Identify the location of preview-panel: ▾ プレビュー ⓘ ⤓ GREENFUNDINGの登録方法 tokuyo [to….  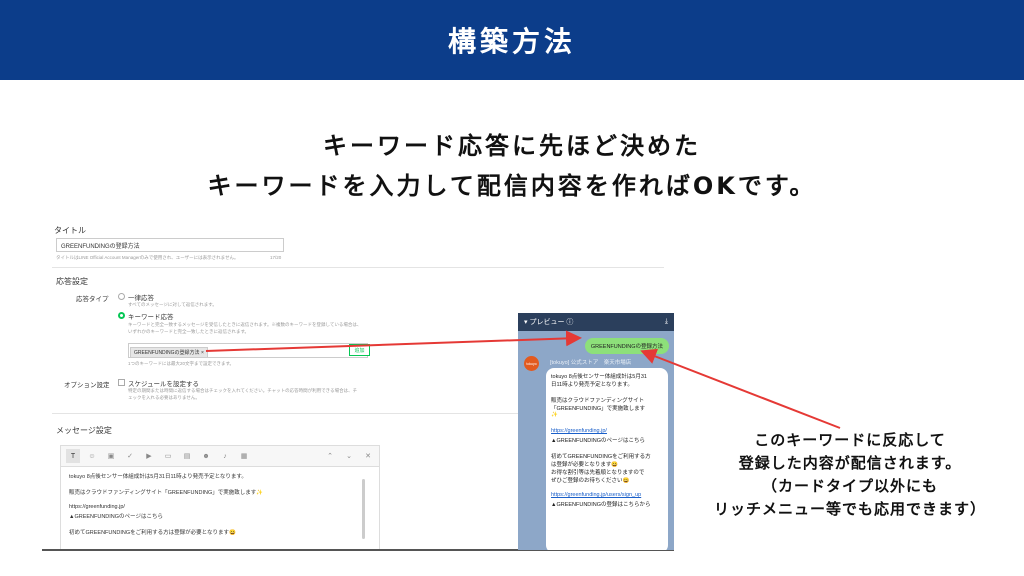
(596, 431).